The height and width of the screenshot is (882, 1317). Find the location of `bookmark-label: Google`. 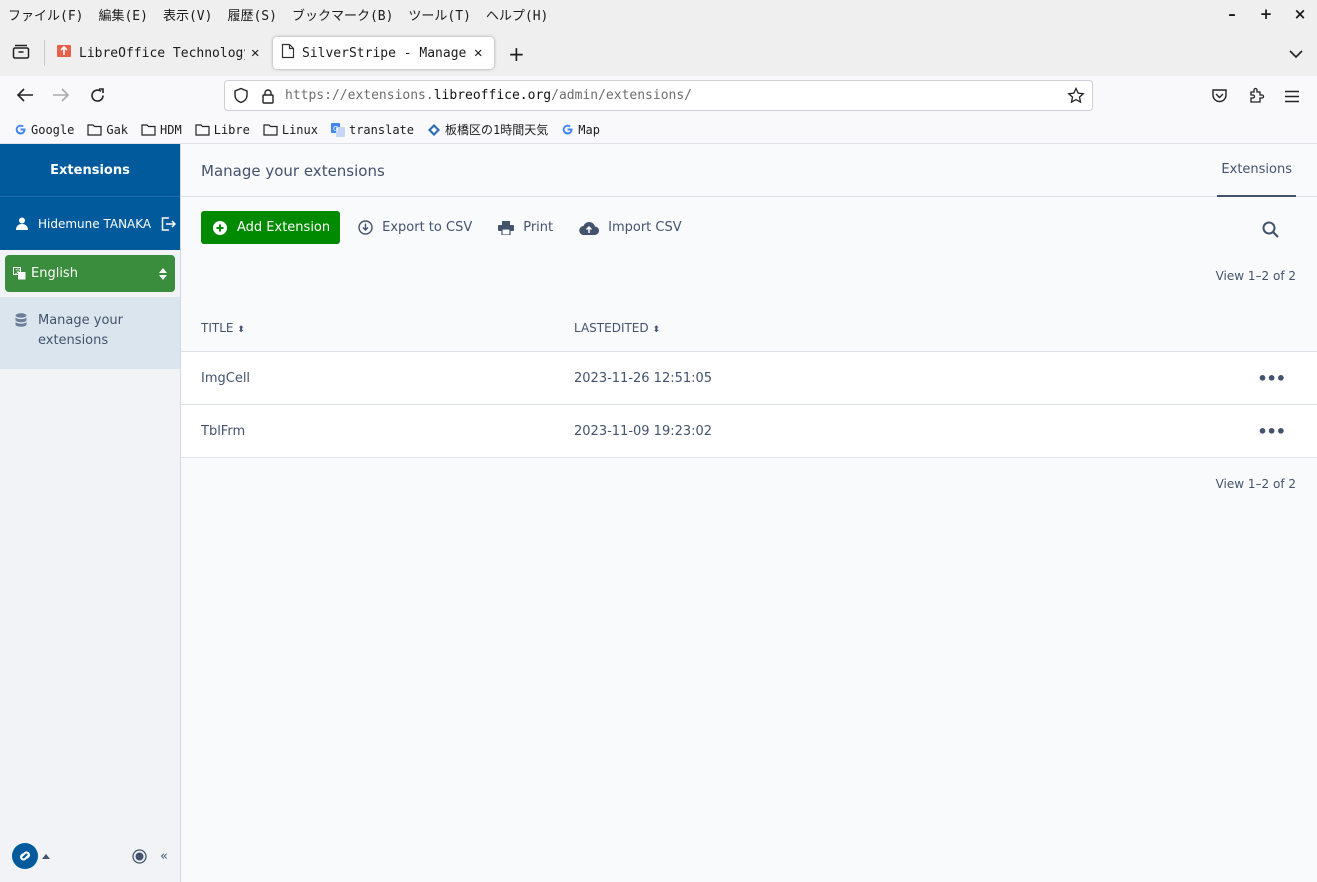

bookmark-label: Google is located at coordinates (53, 129).